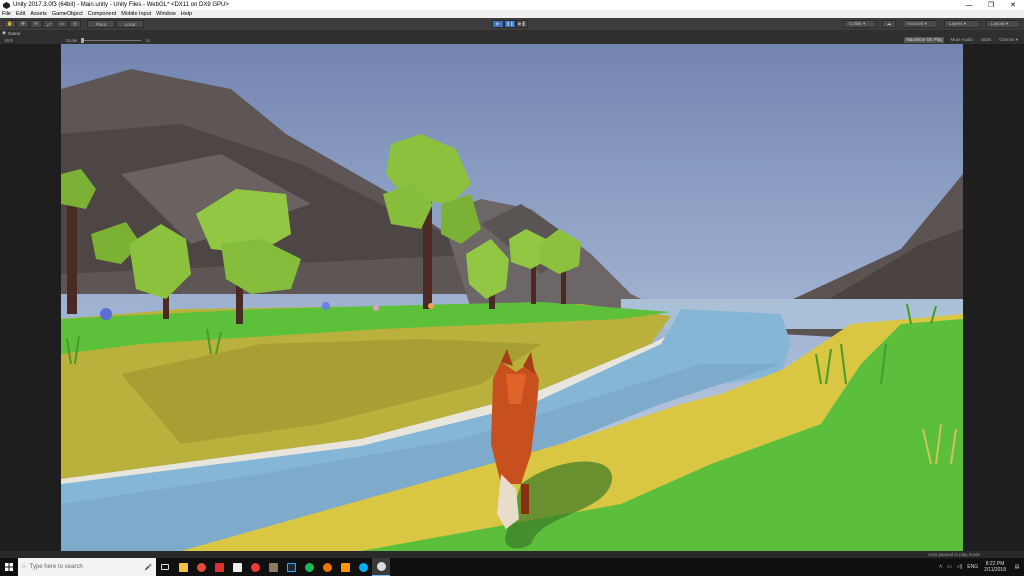 The height and width of the screenshot is (576, 1024). Describe the element at coordinates (102, 14) in the screenshot. I see `menu-component: Component` at that location.